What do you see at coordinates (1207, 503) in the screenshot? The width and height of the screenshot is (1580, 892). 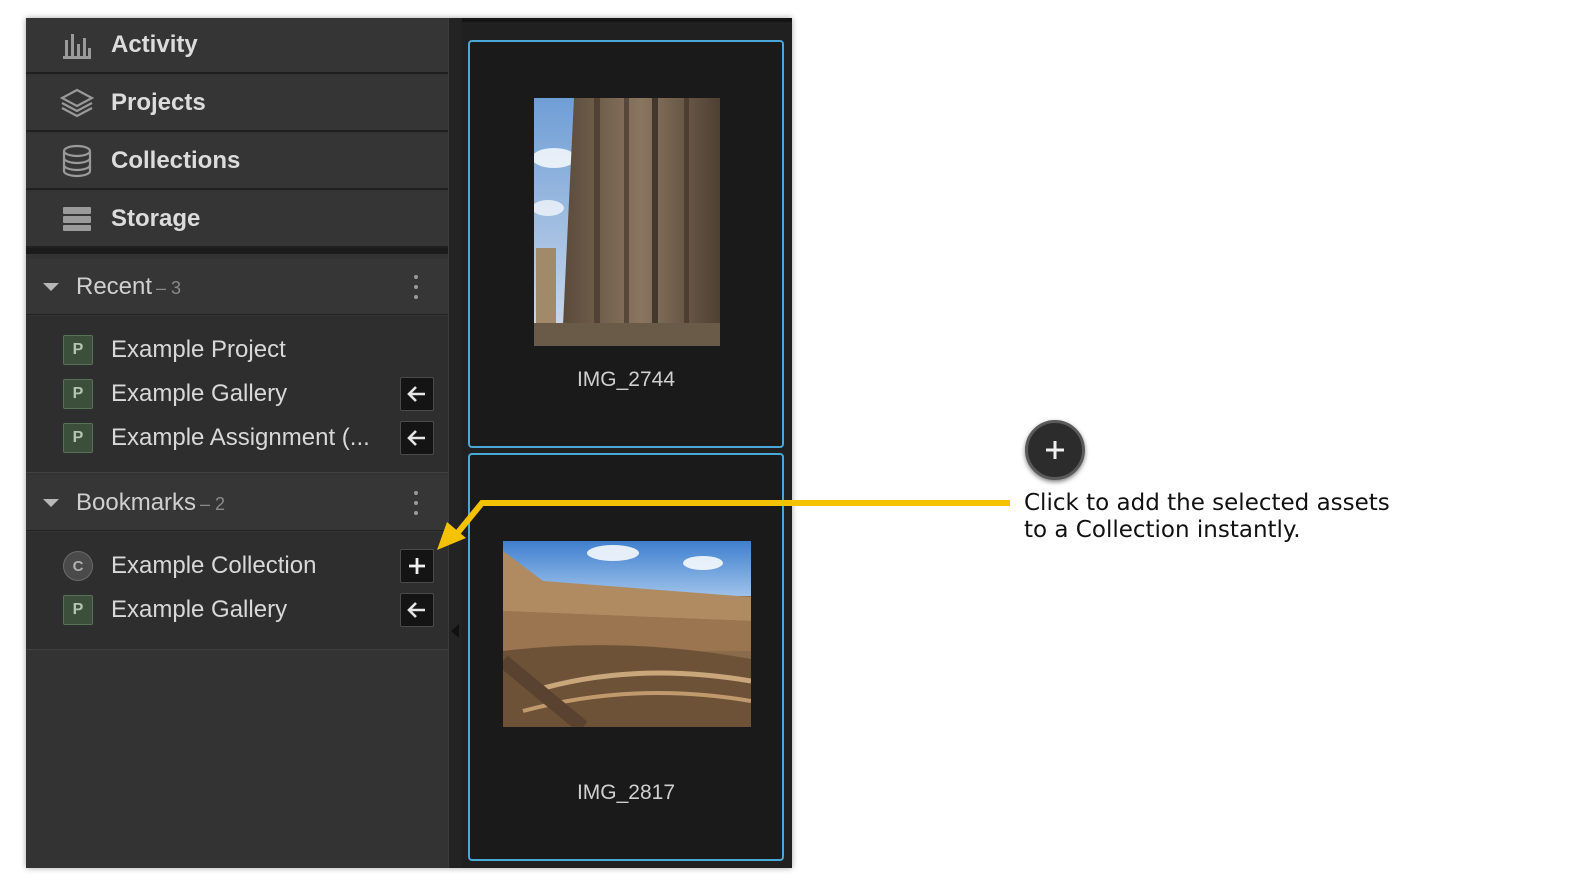 I see `callout-line-1: Click to add the selected assets` at bounding box center [1207, 503].